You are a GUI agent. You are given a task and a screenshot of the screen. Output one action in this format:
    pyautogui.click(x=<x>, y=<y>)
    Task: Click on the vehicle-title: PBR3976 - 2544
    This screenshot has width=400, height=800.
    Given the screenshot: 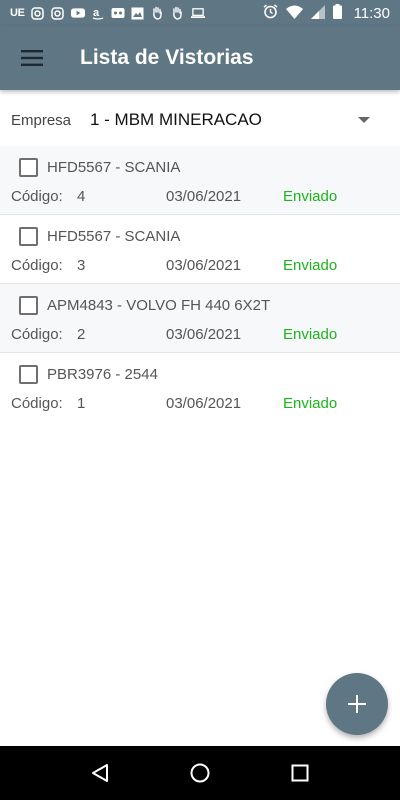 What is the action you would take?
    pyautogui.click(x=102, y=374)
    